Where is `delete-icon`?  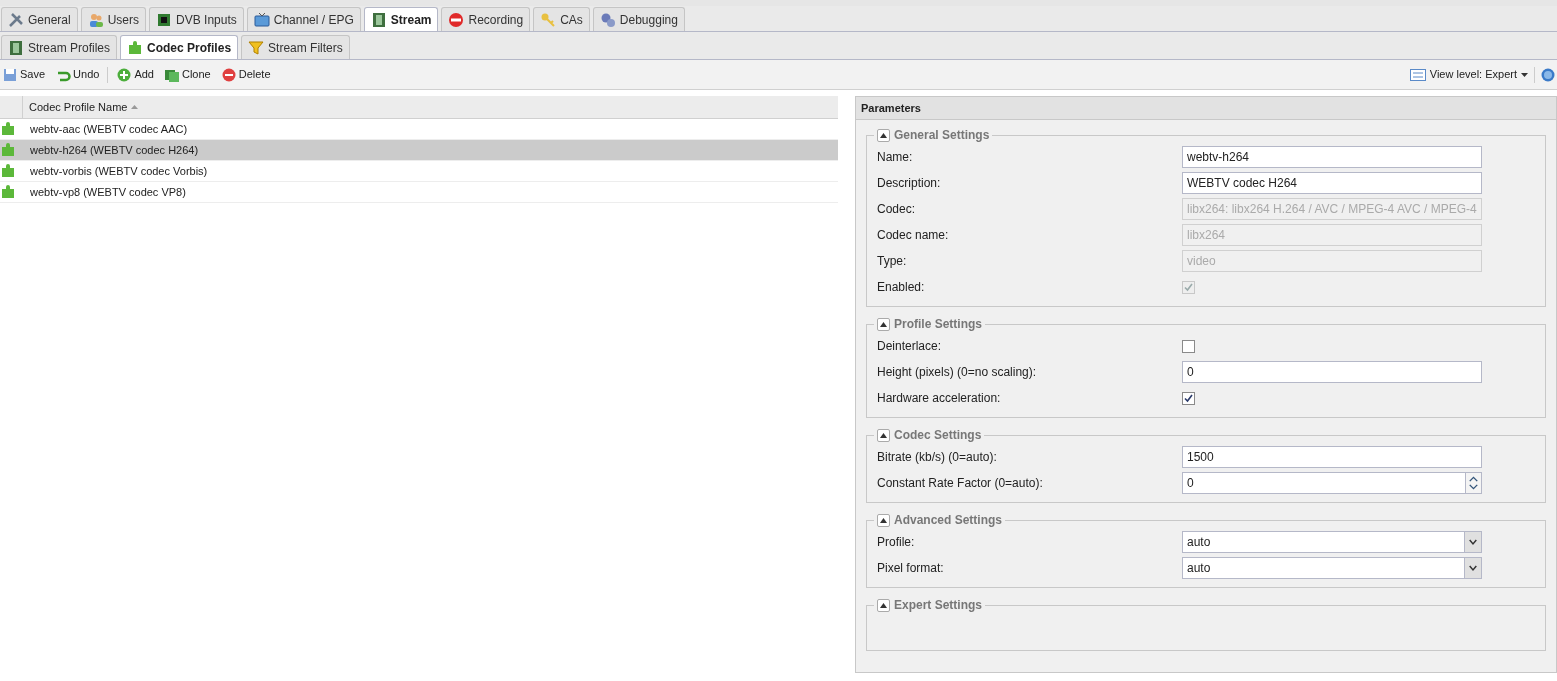
delete-icon is located at coordinates (228, 74).